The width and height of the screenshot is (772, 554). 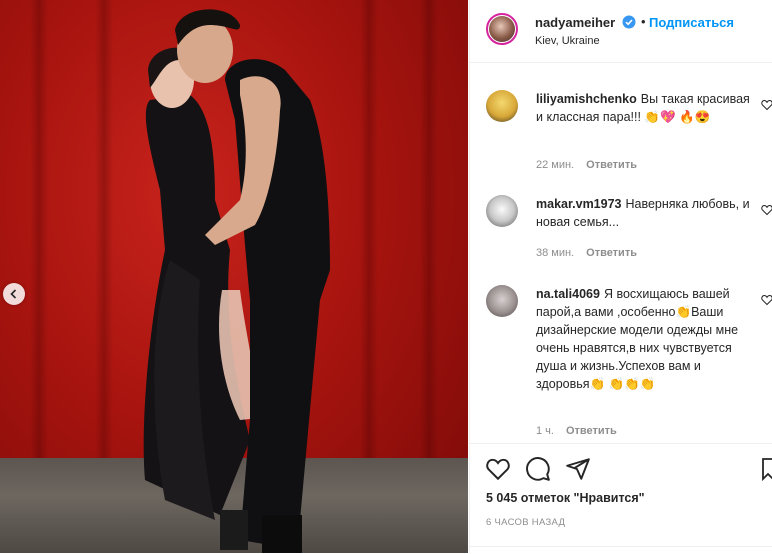 I want to click on comment-icon, so click(x=538, y=469).